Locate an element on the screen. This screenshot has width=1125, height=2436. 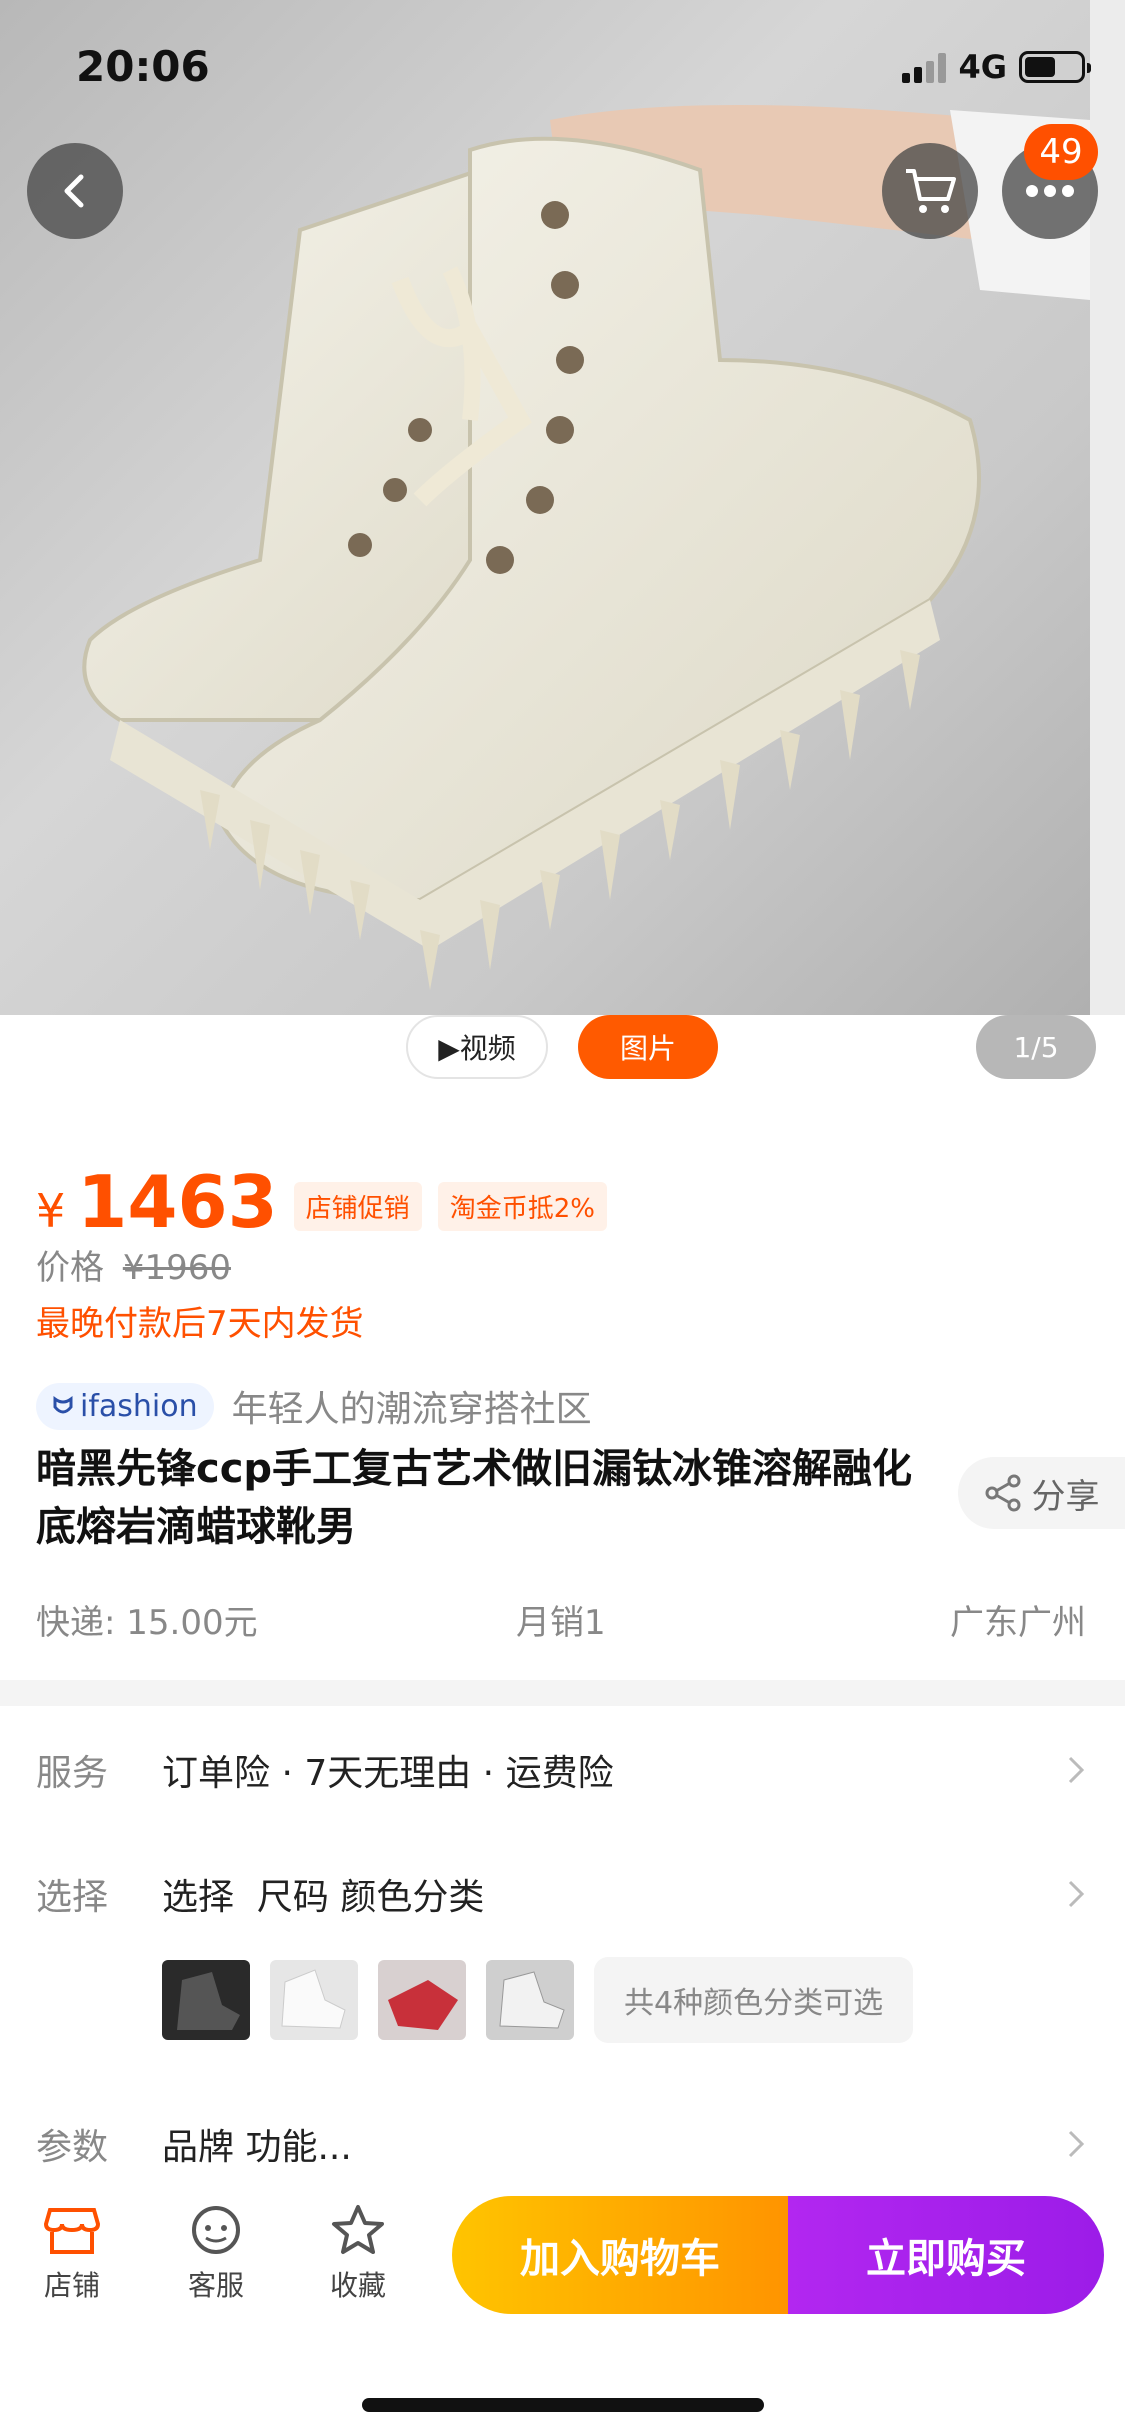
variant-count: 共4种颜色分类可选 is located at coordinates (754, 2000).